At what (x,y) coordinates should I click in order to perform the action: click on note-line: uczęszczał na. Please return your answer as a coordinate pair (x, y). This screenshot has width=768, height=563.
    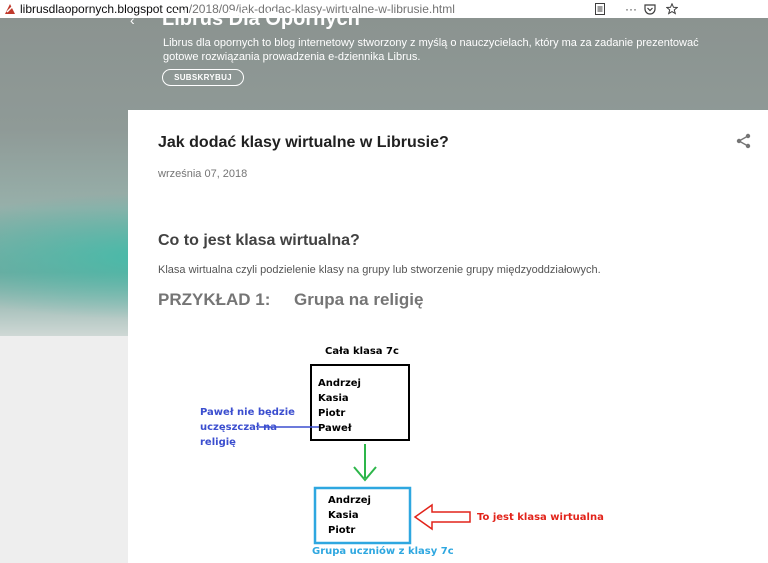
    Looking at the image, I should click on (238, 427).